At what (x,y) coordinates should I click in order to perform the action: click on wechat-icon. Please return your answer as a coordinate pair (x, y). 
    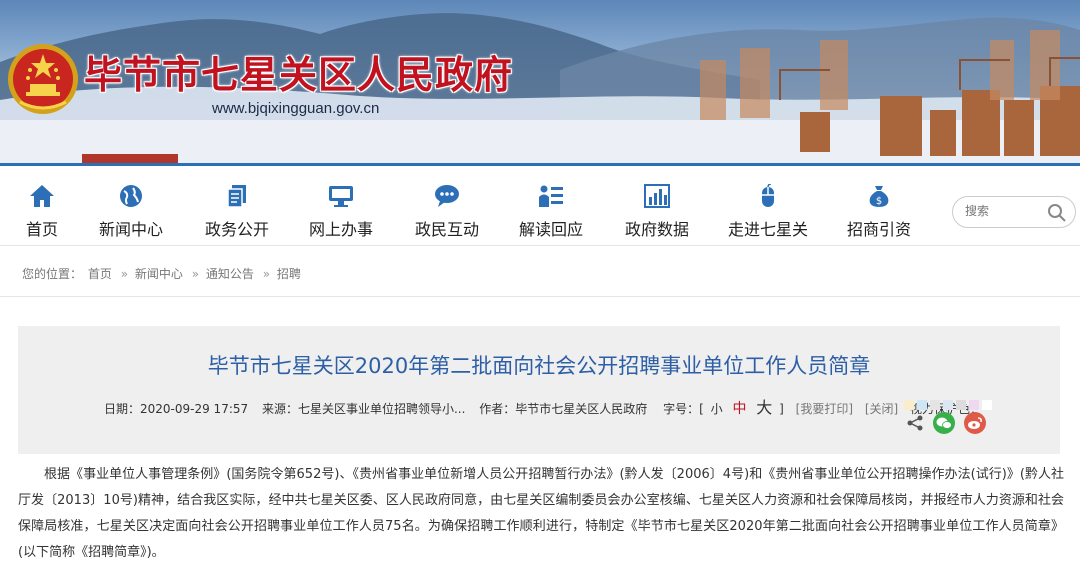
    Looking at the image, I should click on (944, 423).